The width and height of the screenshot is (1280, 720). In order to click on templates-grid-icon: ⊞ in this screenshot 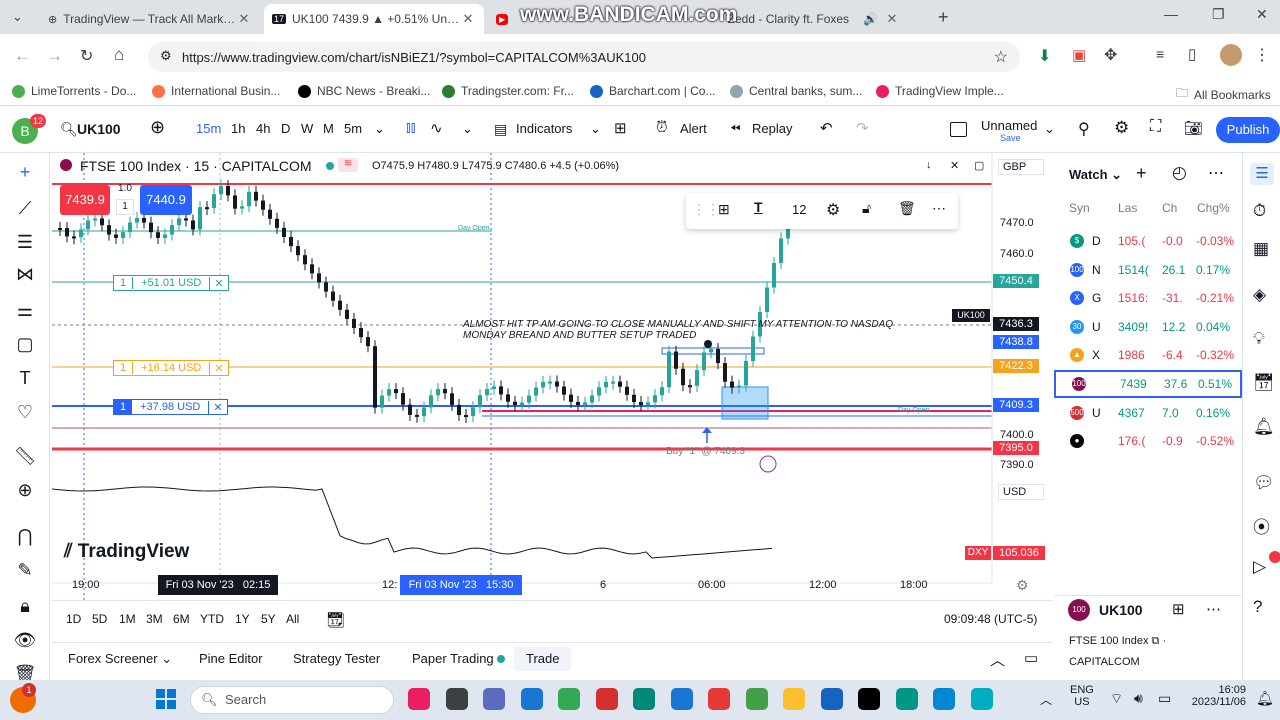, I will do `click(620, 128)`.